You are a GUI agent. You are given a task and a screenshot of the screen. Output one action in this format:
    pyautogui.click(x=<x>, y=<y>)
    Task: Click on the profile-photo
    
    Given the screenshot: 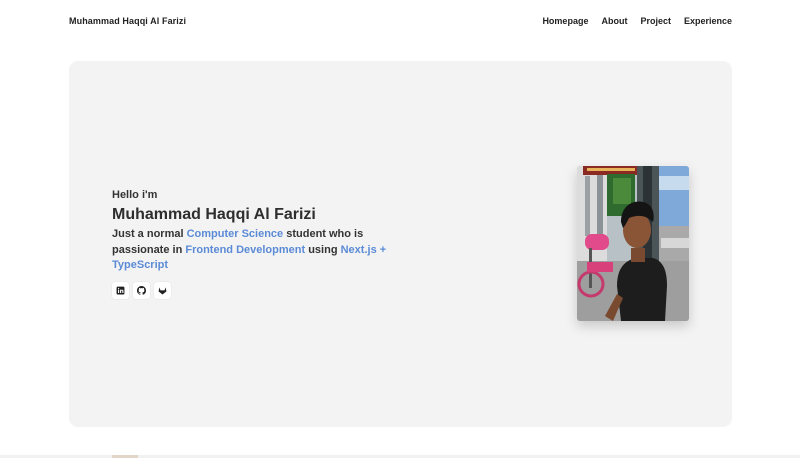 What is the action you would take?
    pyautogui.click(x=633, y=243)
    